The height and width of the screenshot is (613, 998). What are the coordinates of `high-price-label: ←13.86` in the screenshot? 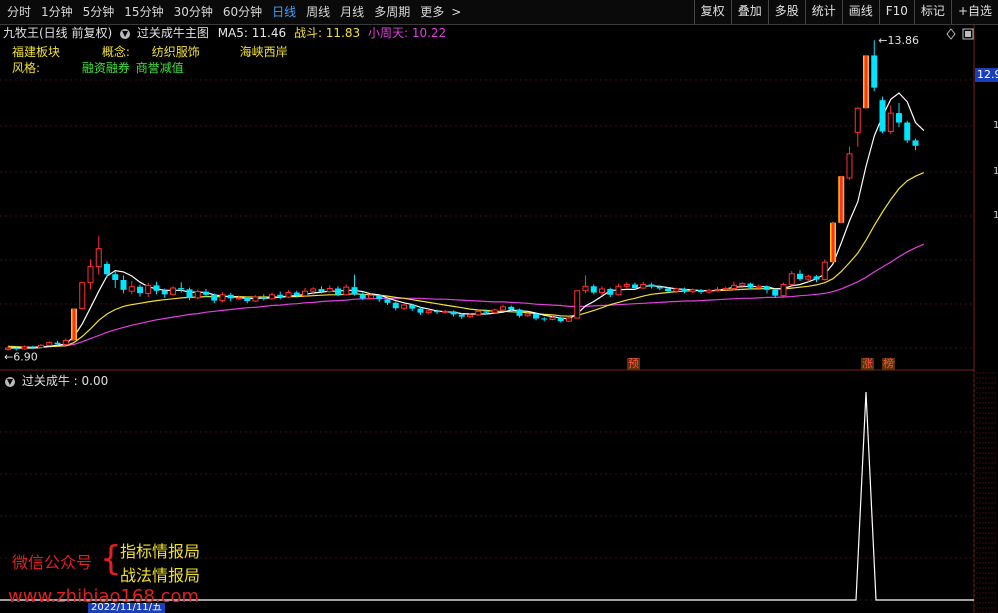 It's located at (898, 40).